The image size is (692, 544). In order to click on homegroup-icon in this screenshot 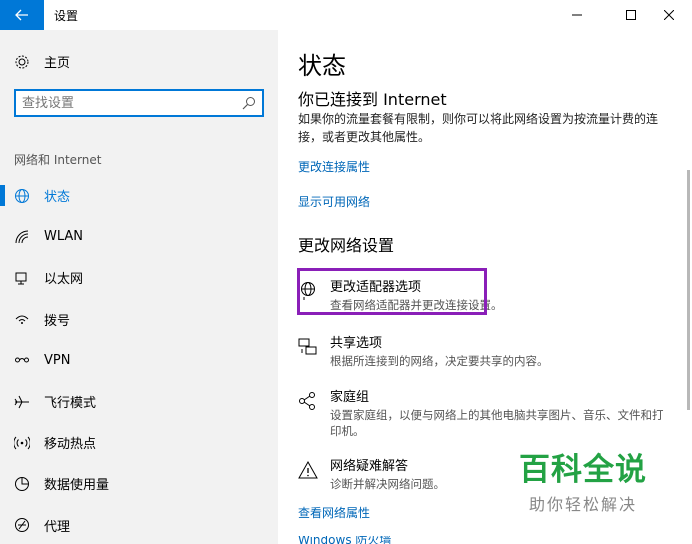, I will do `click(308, 401)`.